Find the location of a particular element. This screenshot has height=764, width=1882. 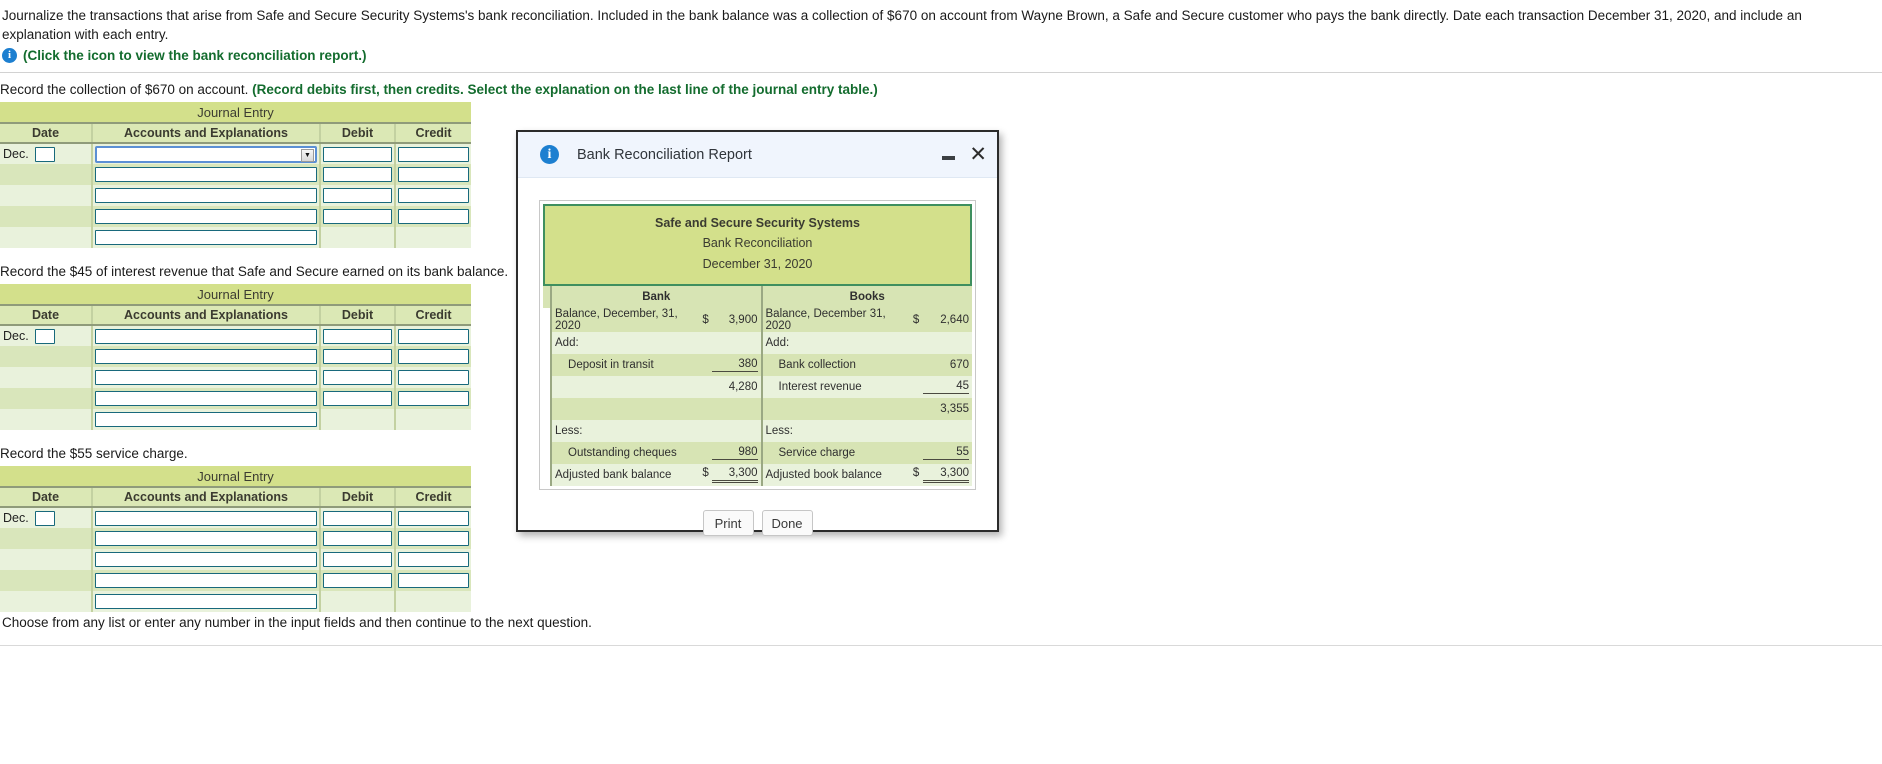

close-icon: ✕ is located at coordinates (978, 154).